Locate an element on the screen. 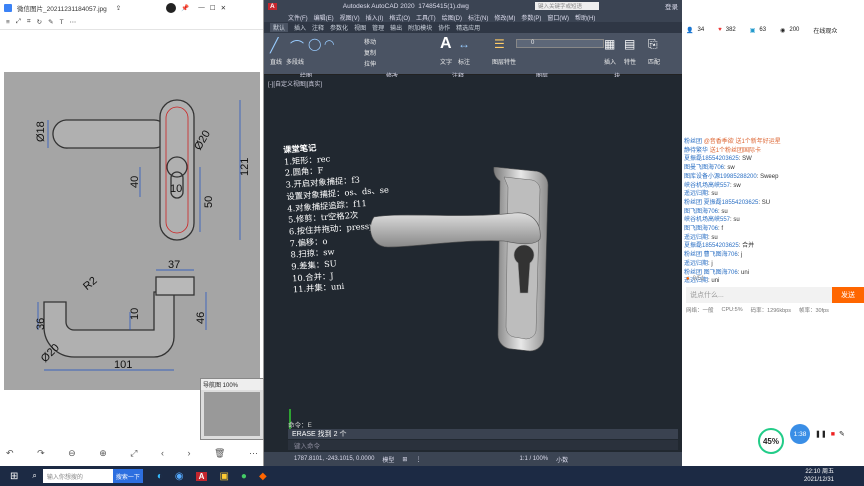  stop-icon: ■ is located at coordinates (833, 434).